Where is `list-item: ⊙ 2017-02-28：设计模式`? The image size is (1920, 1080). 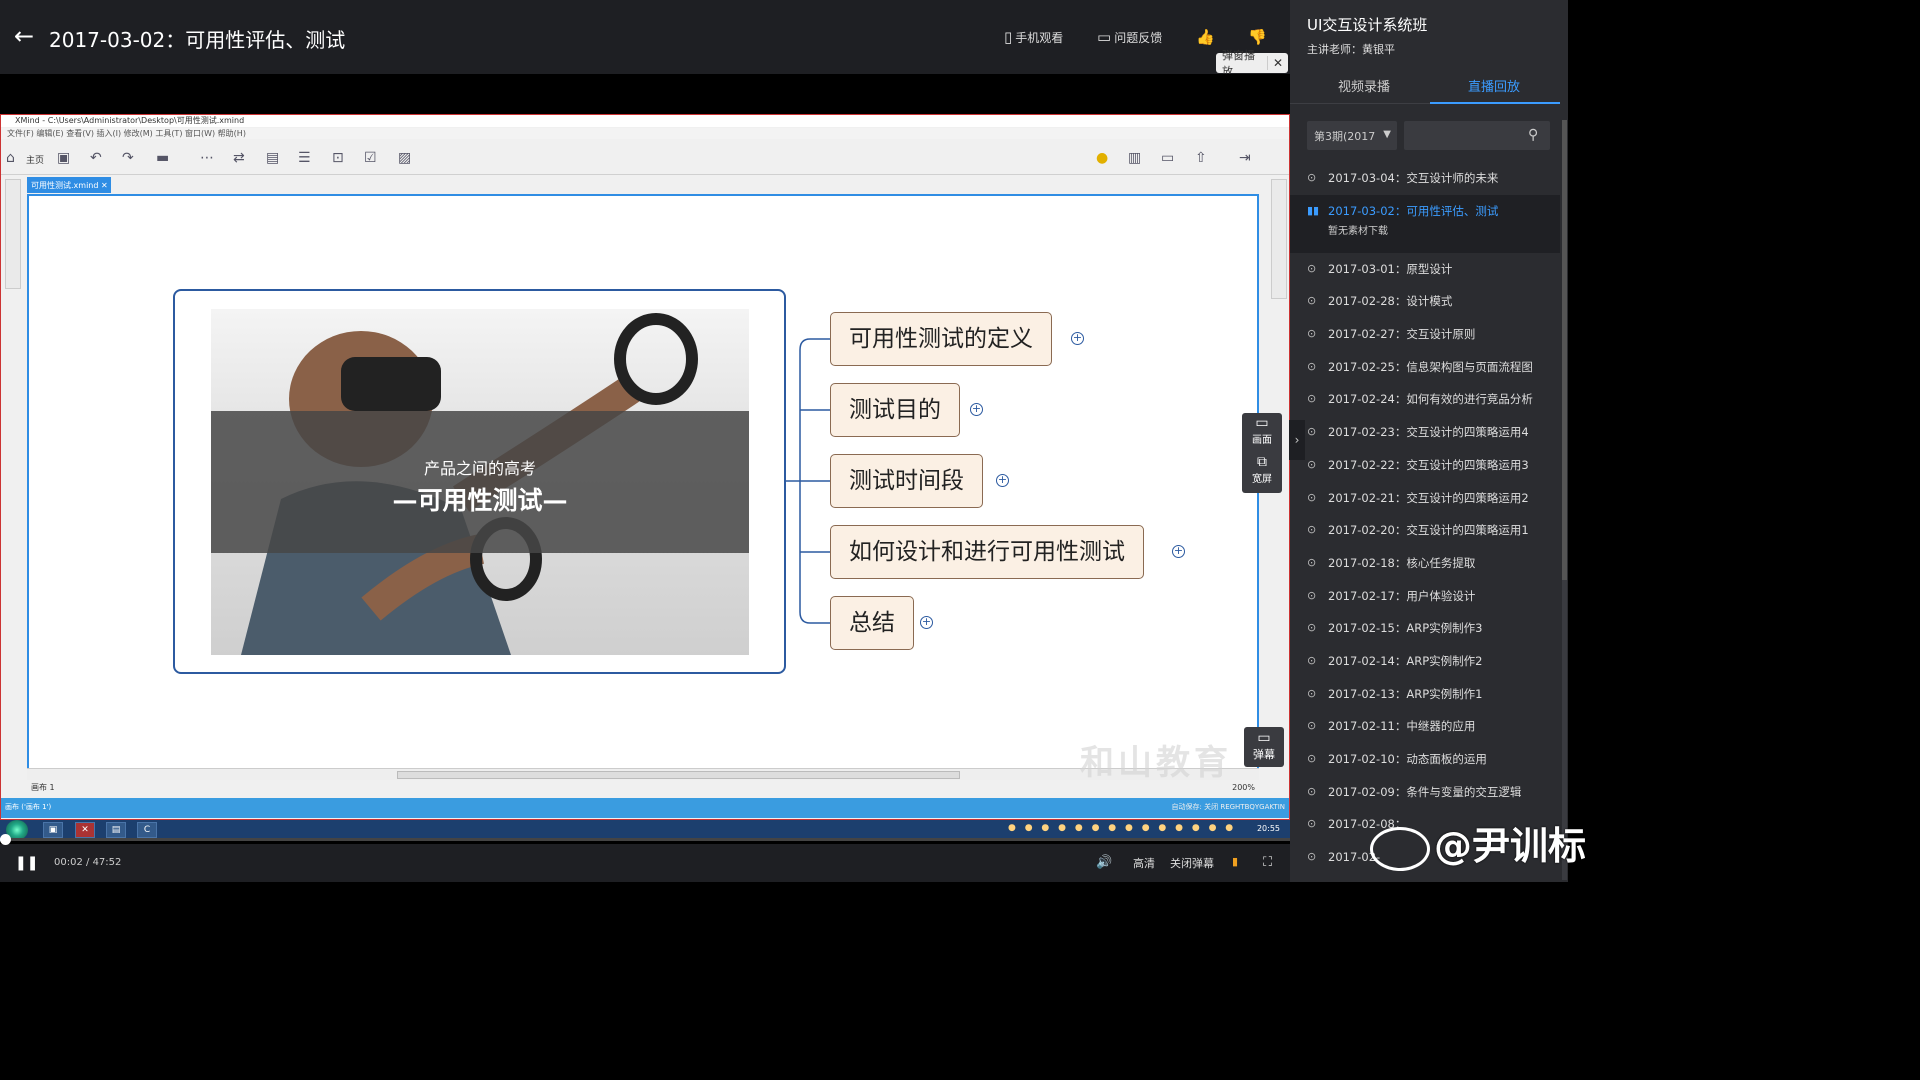 list-item: ⊙ 2017-02-28：设计模式 is located at coordinates (1425, 301).